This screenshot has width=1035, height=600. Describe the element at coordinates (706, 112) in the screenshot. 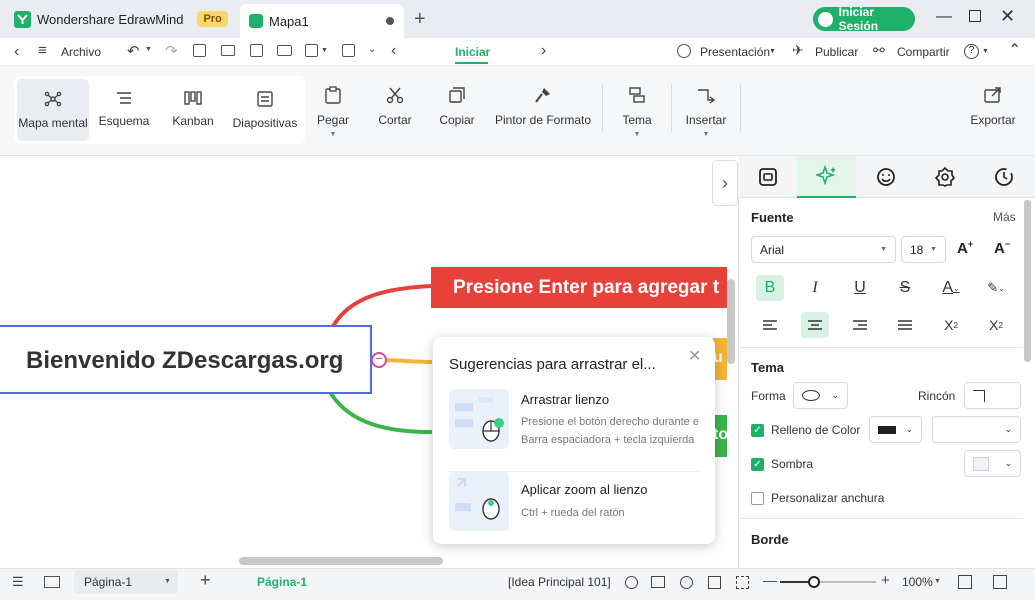

I see `insert-button: Insertar ▼` at that location.